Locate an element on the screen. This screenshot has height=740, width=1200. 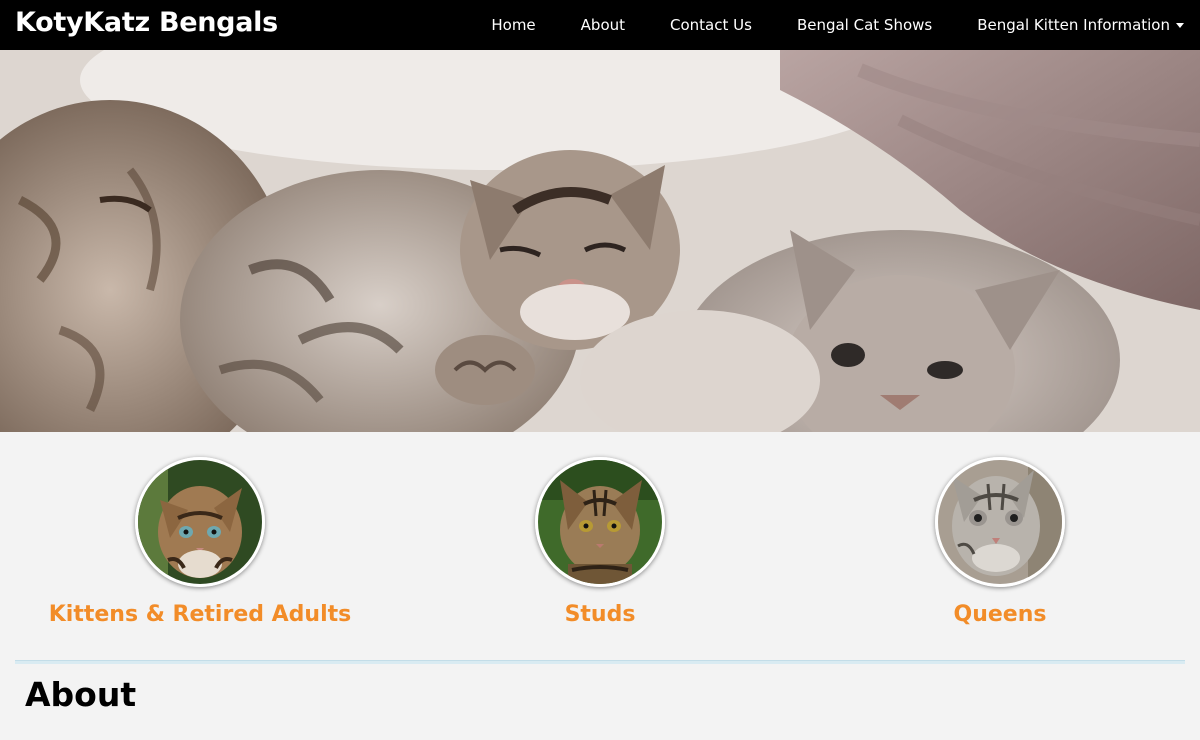
nav-link-home: Home is located at coordinates (513, 25).